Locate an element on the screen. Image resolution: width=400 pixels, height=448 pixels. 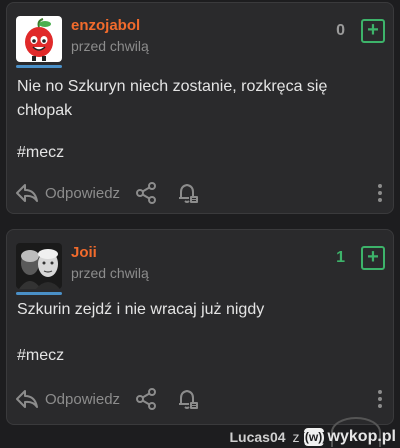
vote-count: 1 is located at coordinates (340, 257).